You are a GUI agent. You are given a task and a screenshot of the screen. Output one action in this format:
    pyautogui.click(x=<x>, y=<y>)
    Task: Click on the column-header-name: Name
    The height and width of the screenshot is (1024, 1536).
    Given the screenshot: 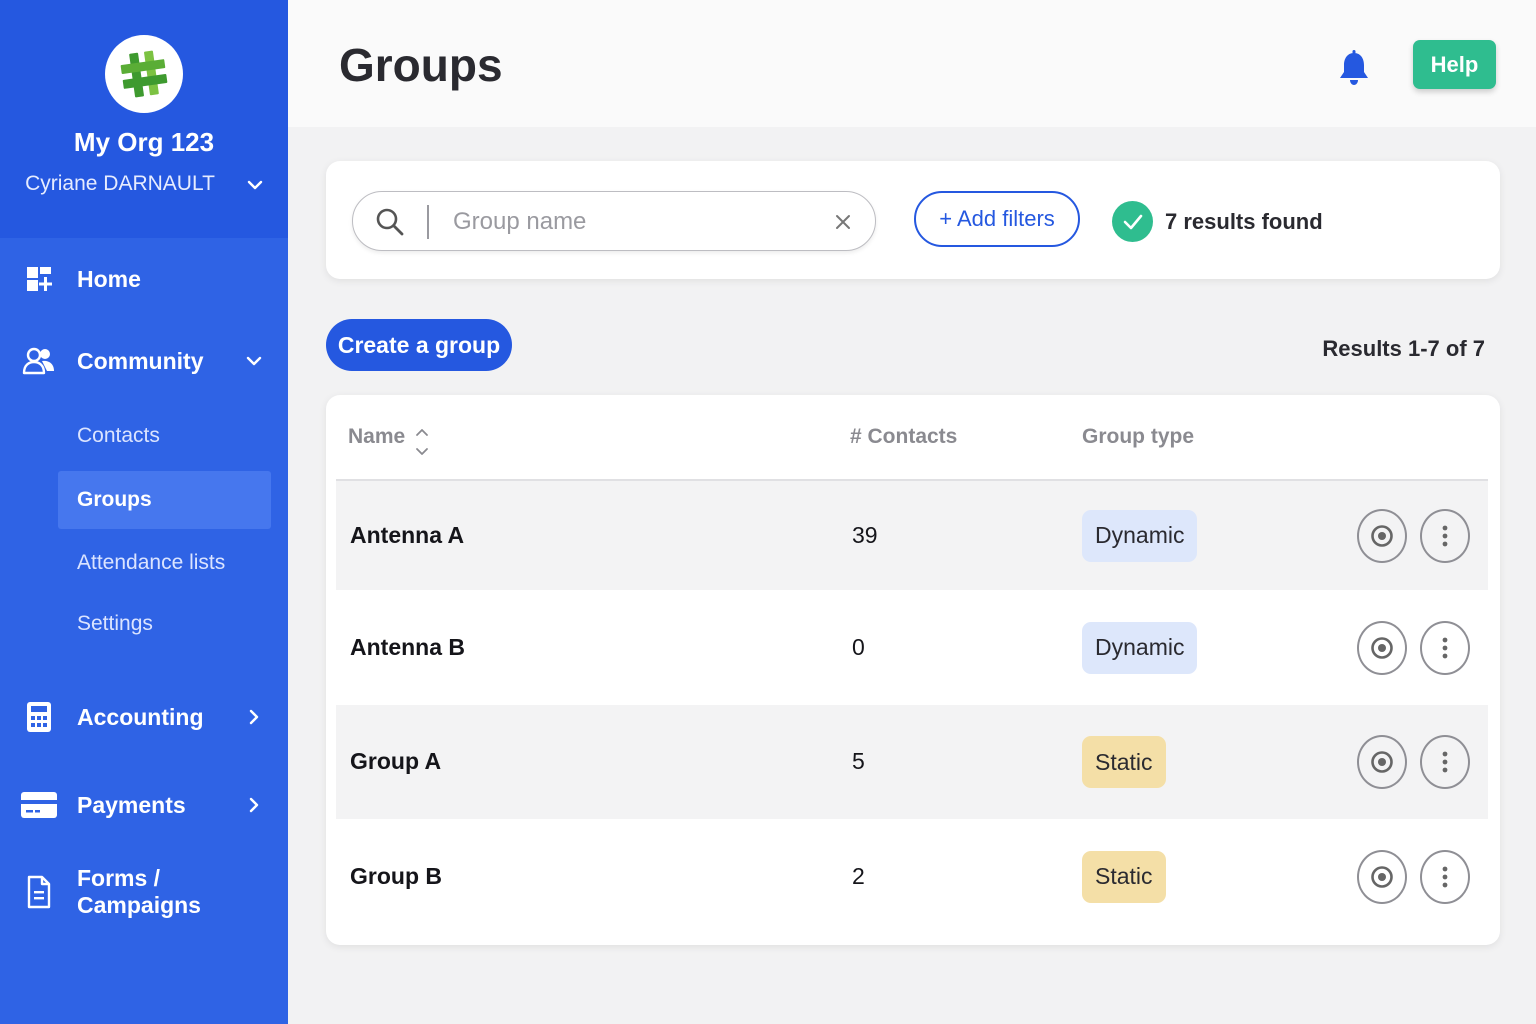 What is the action you would take?
    pyautogui.click(x=376, y=437)
    